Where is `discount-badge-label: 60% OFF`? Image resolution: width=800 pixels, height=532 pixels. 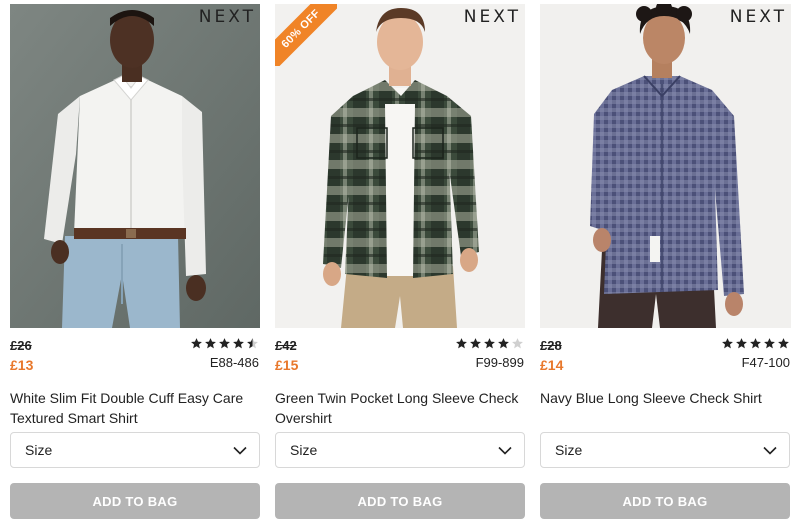 discount-badge-label: 60% OFF is located at coordinates (306, 35).